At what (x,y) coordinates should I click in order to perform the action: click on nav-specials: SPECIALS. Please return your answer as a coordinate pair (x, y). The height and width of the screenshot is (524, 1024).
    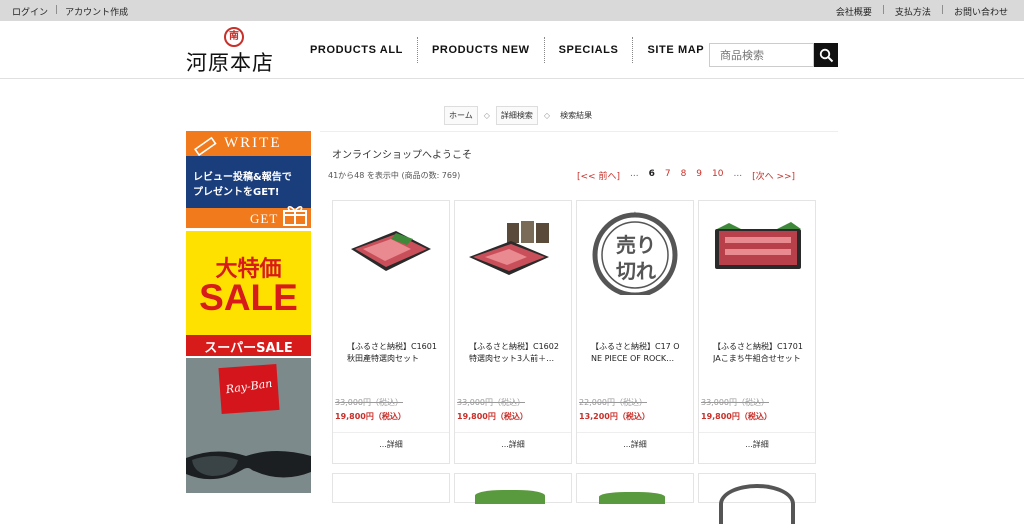
    Looking at the image, I should click on (589, 50).